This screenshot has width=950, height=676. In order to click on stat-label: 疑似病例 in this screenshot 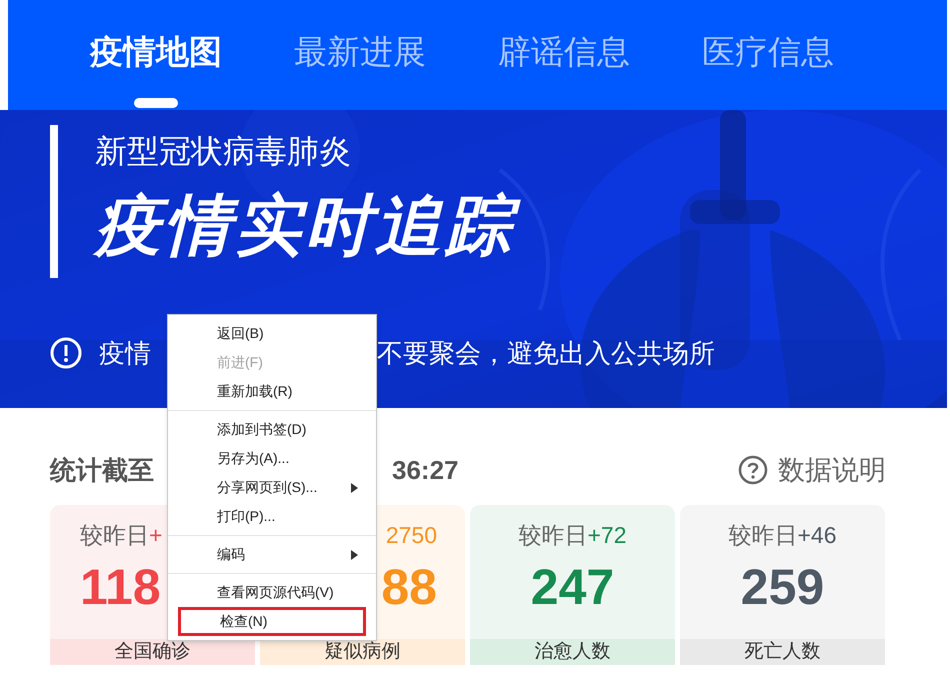, I will do `click(362, 652)`.